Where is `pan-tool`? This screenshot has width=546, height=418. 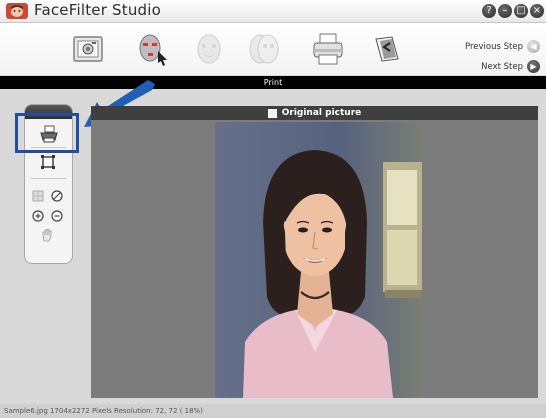 pan-tool is located at coordinates (47, 234).